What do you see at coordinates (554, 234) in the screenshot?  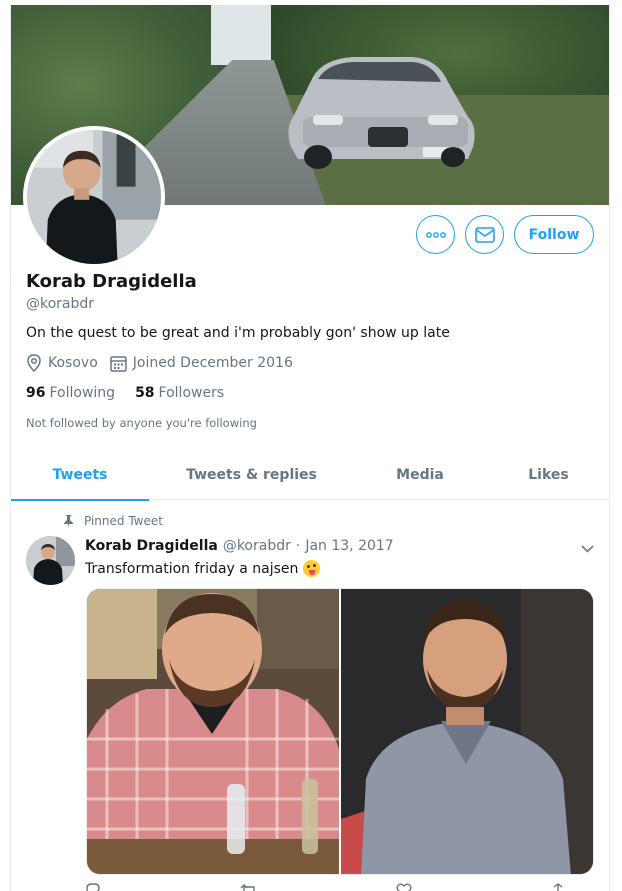 I see `follow-button: Follow` at bounding box center [554, 234].